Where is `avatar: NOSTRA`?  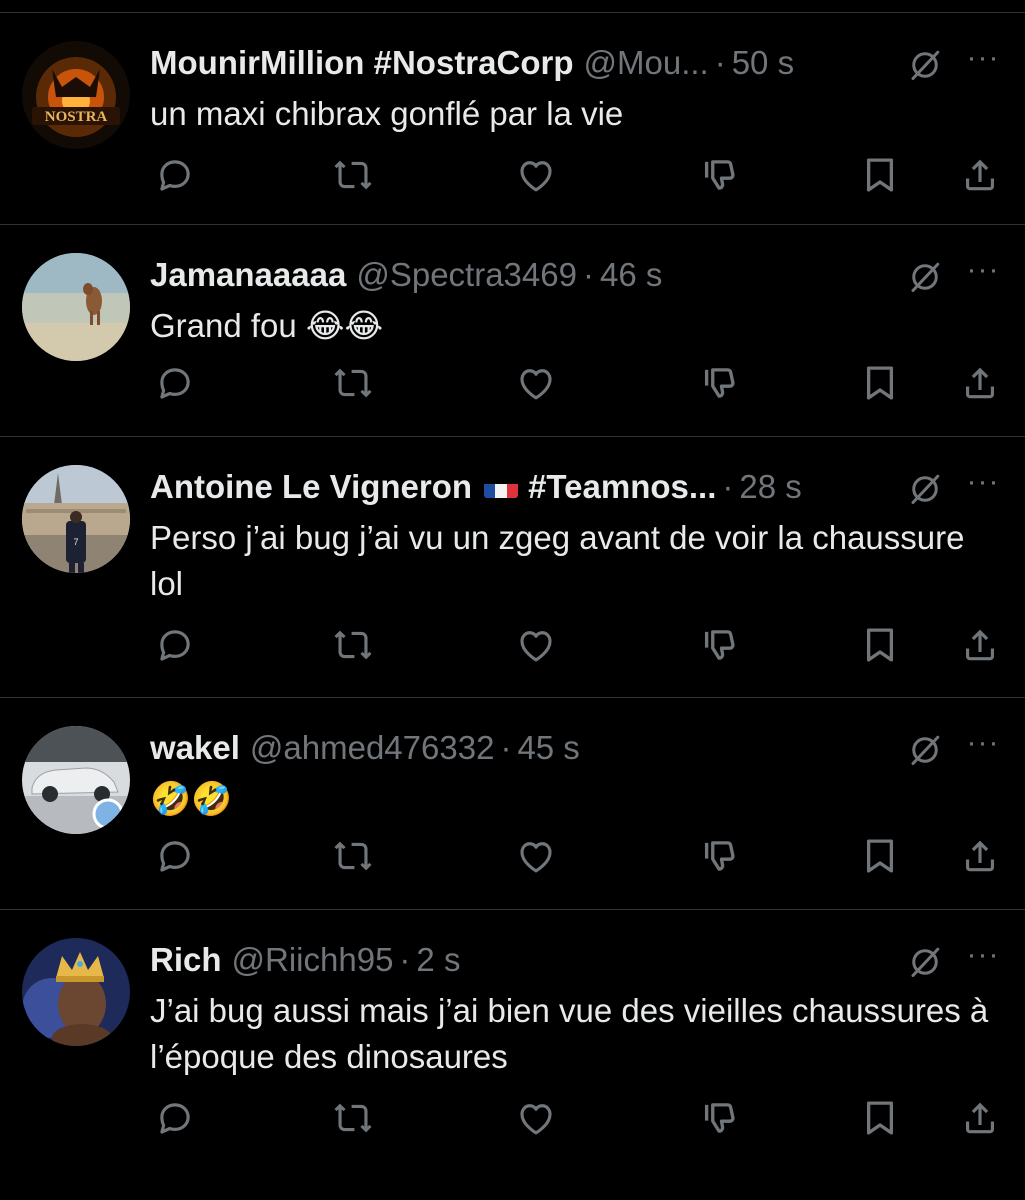
avatar: NOSTRA is located at coordinates (76, 95).